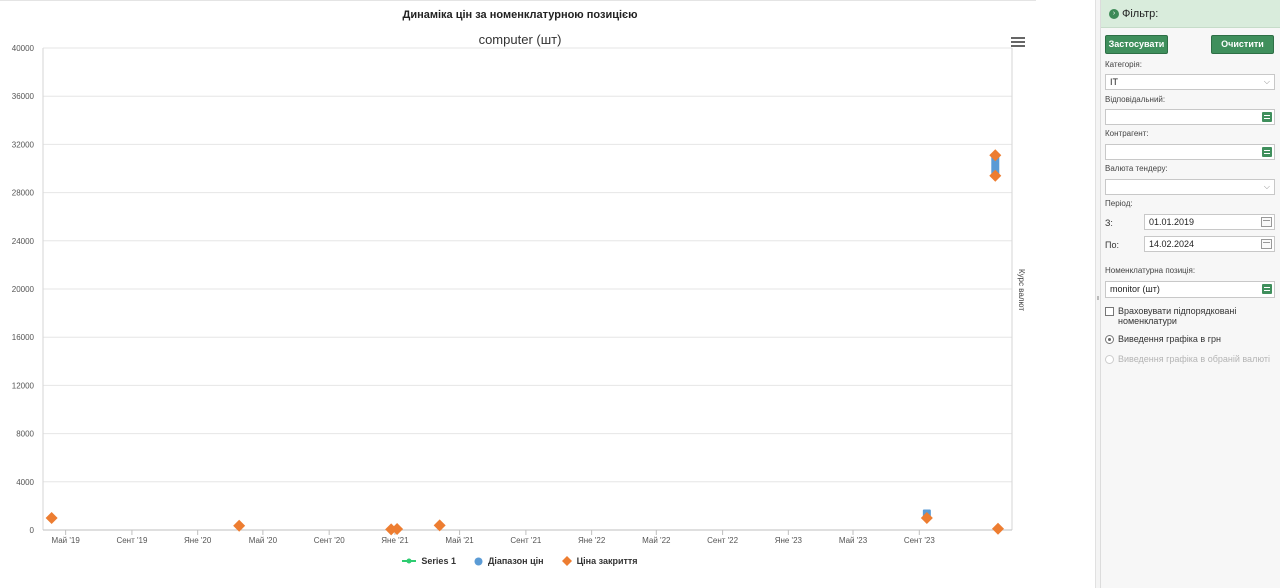 The image size is (1280, 588). I want to click on legend-label: Series 1, so click(438, 561).